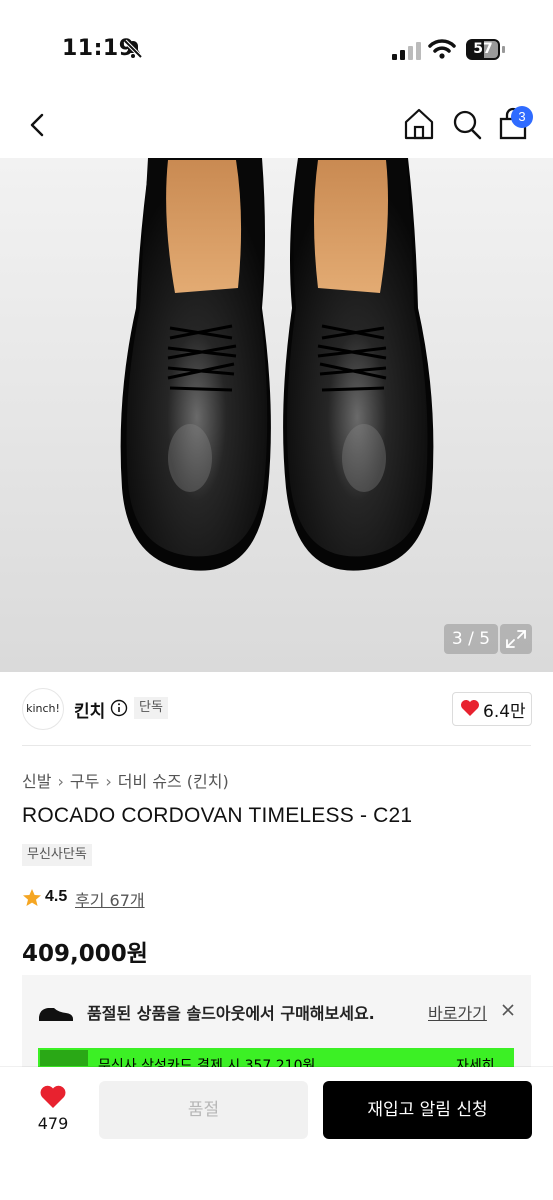  I want to click on search-icon, so click(467, 124).